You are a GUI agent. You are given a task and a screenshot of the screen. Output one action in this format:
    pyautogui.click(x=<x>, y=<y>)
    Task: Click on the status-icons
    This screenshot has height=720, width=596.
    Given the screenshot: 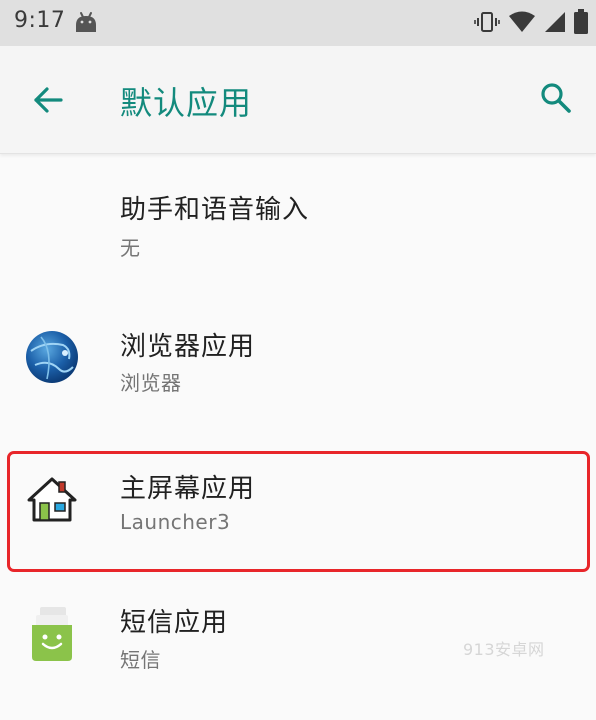 What is the action you would take?
    pyautogui.click(x=531, y=24)
    